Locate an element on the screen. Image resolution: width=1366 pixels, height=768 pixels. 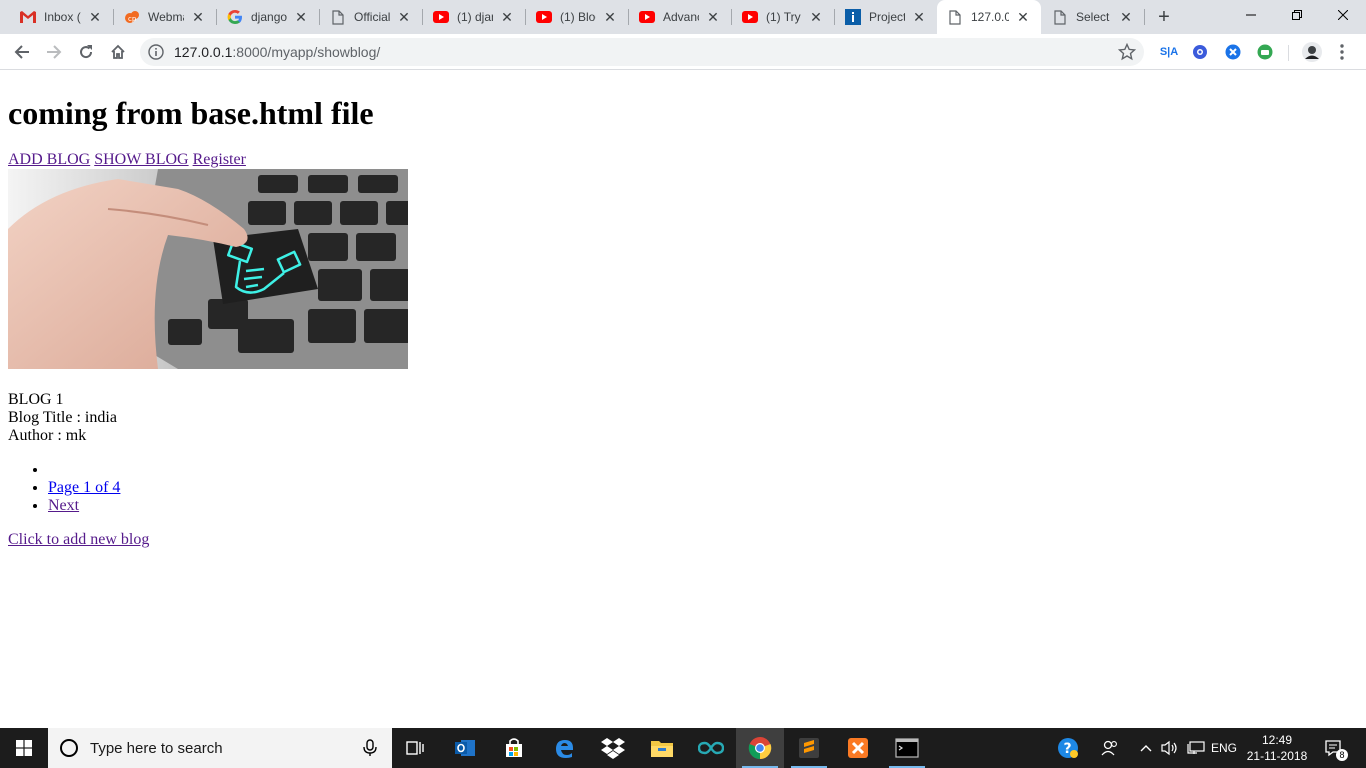
close-window-button is located at coordinates (1343, 15).